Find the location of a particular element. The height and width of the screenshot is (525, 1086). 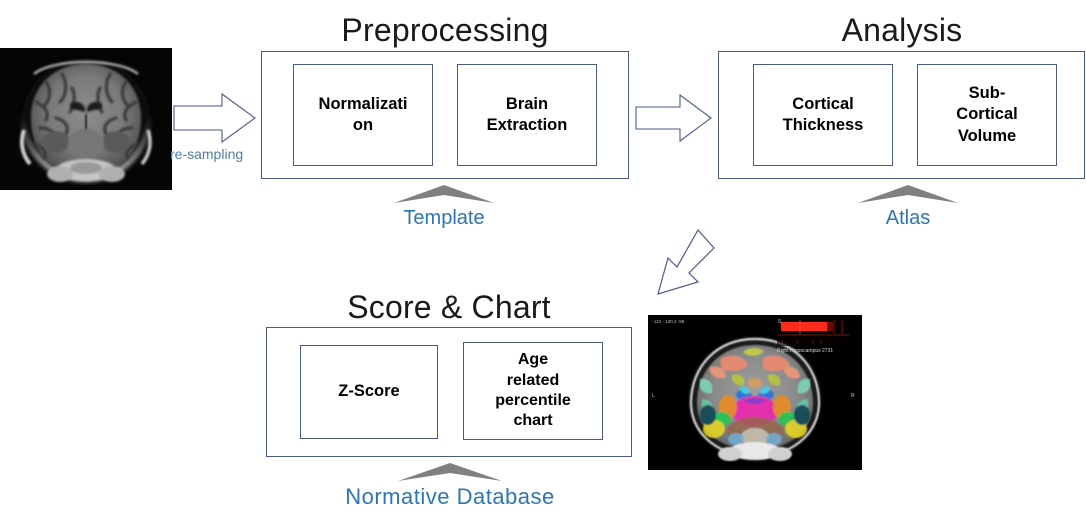

step-label-z-score: Z-Score is located at coordinates (369, 391).